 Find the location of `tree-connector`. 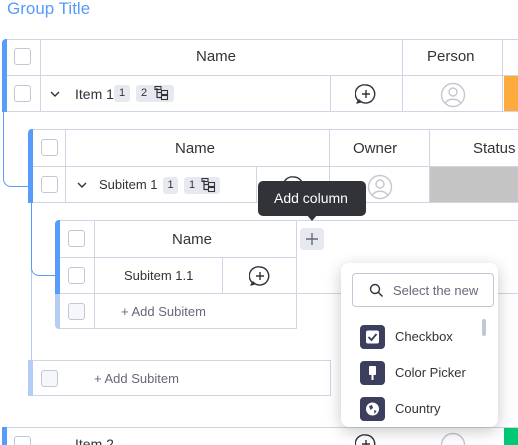

tree-connector is located at coordinates (17, 149).